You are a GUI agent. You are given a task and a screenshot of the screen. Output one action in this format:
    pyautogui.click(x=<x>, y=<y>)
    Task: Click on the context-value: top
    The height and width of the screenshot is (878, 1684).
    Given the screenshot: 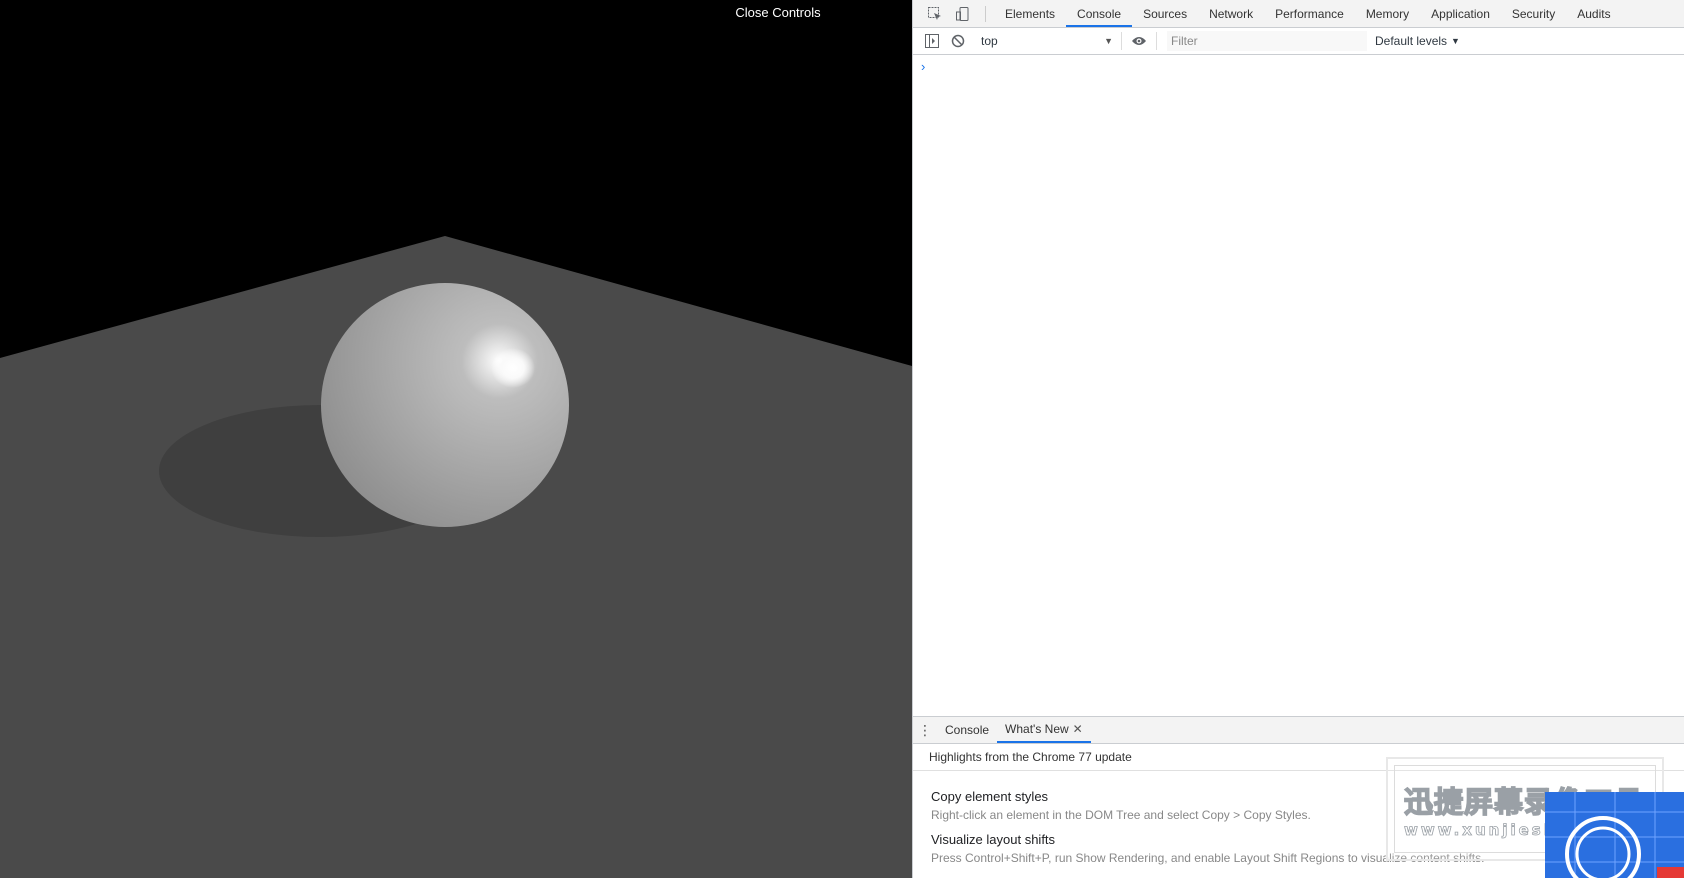 What is the action you would take?
    pyautogui.click(x=989, y=41)
    